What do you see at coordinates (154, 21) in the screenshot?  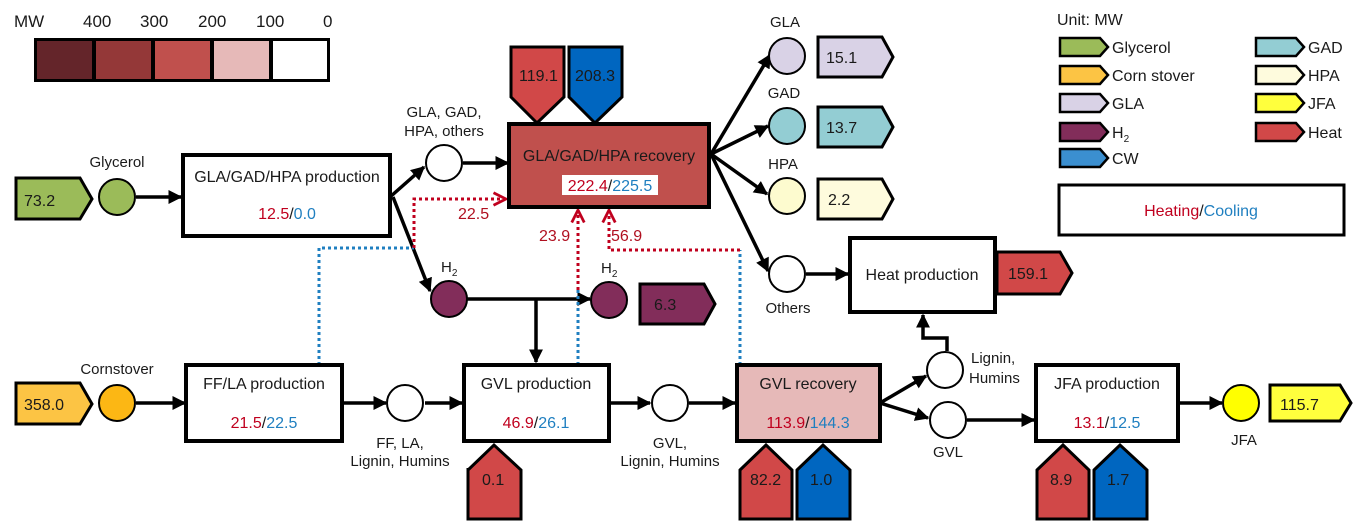 I see `scale-tick: 300` at bounding box center [154, 21].